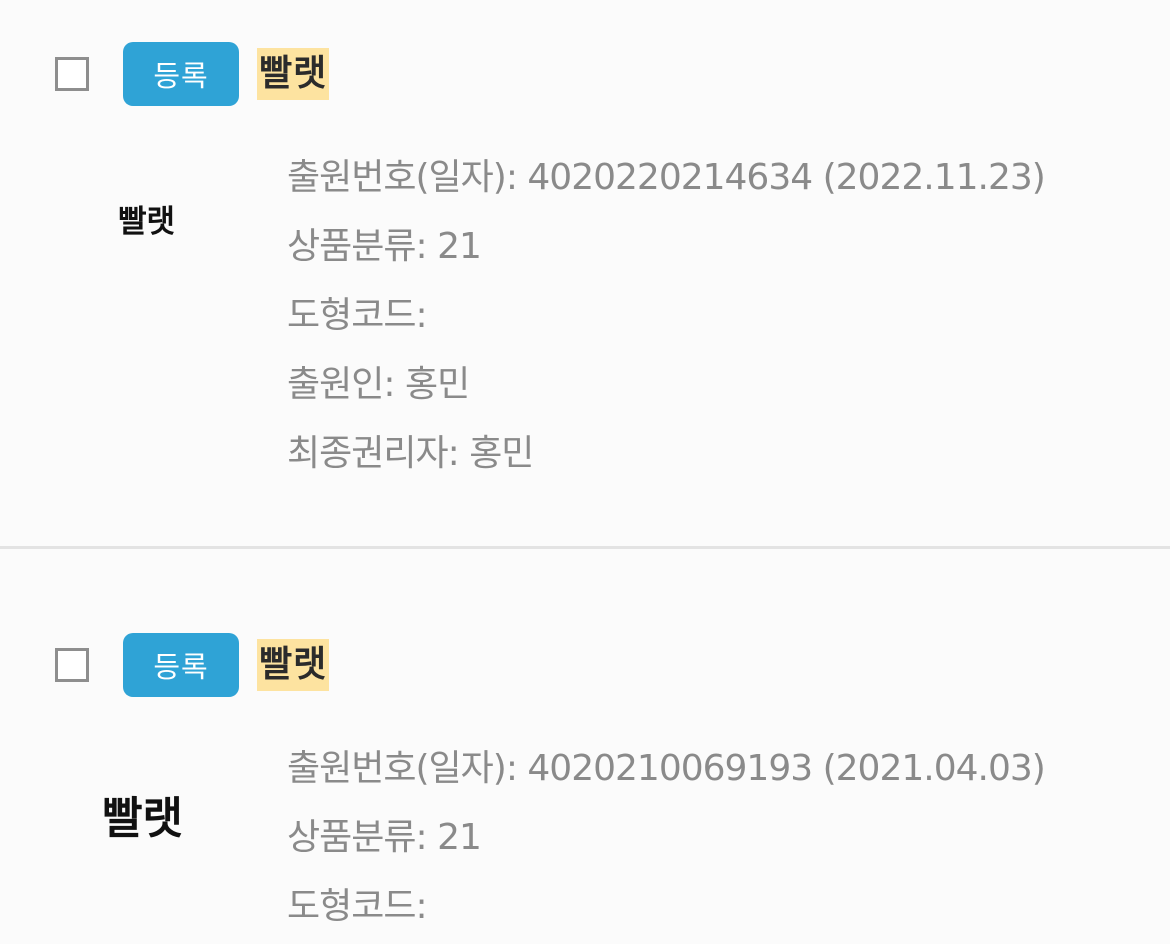 This screenshot has width=1170, height=944. I want to click on field-value: 4020210069193 (2021.04.03), so click(786, 768).